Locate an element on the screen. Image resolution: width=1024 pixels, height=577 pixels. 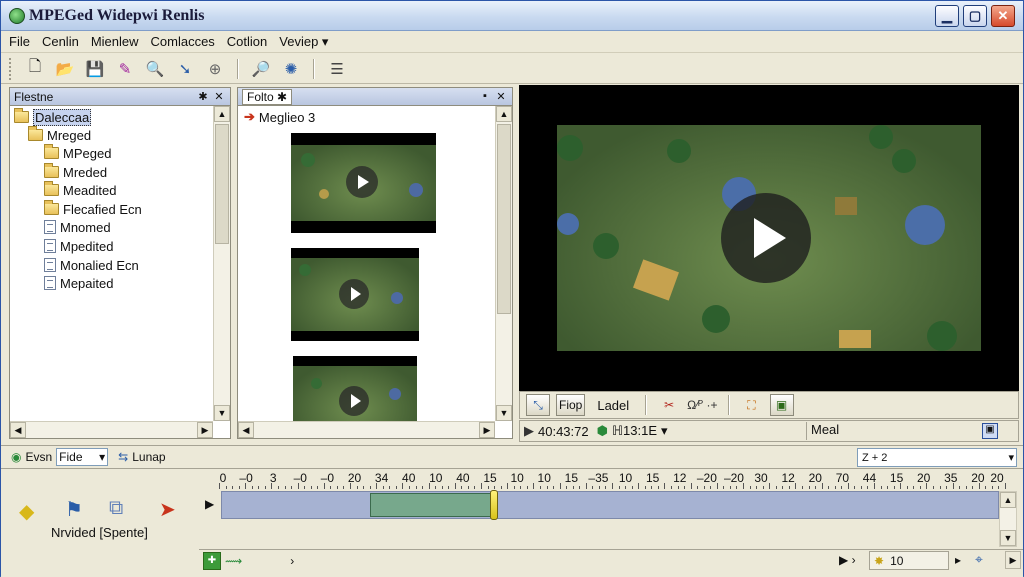
tree-item: MPeged is located at coordinates (77, 153).